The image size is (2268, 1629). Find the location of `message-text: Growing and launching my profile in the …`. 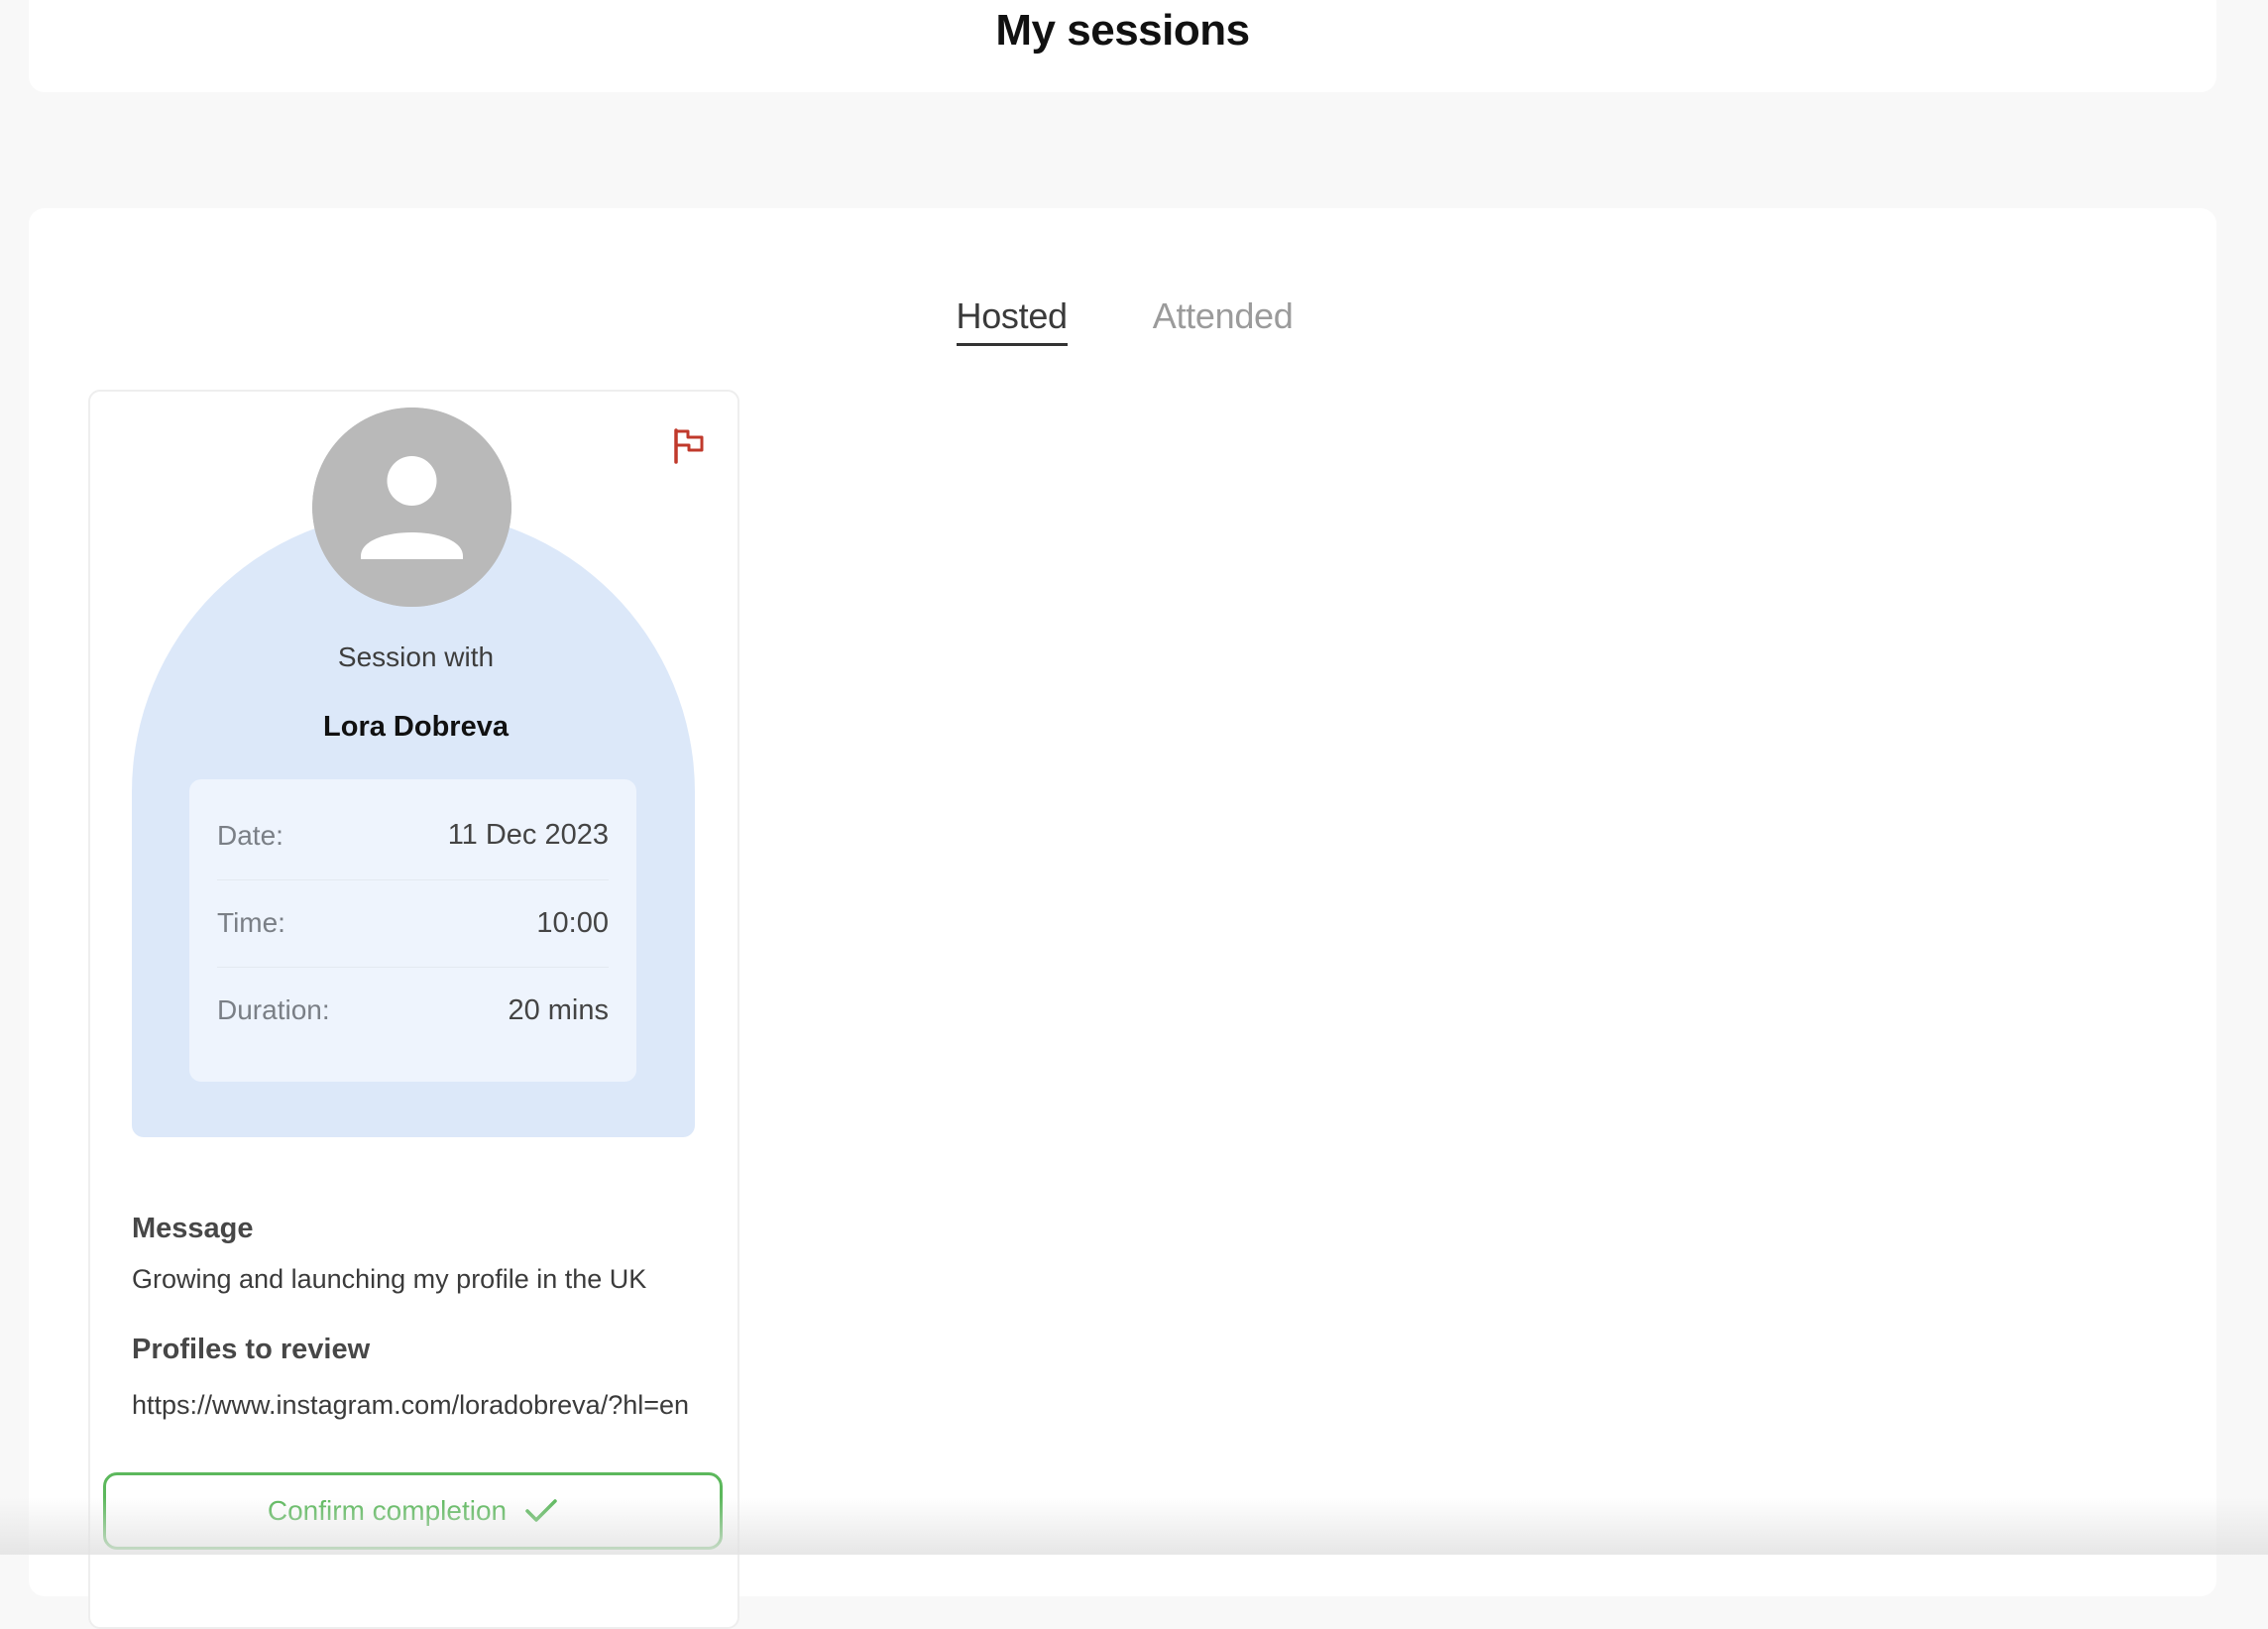

message-text: Growing and launching my profile in the … is located at coordinates (389, 1279).